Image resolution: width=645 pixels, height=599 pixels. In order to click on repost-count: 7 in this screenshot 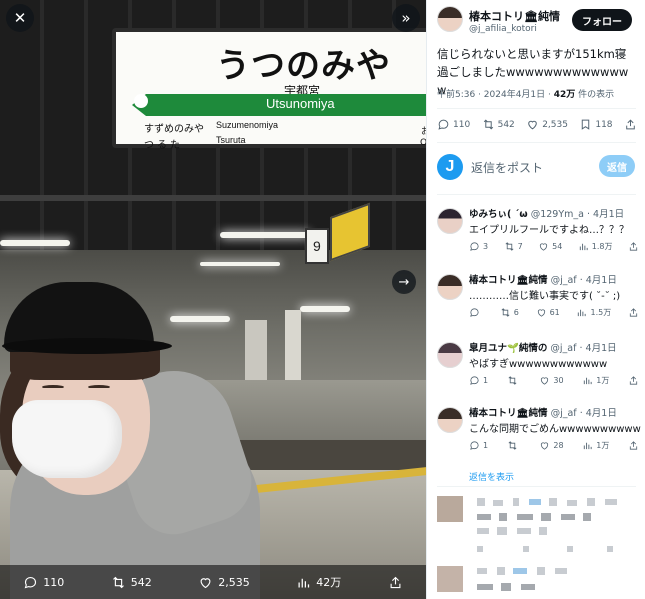, I will do `click(520, 246)`.